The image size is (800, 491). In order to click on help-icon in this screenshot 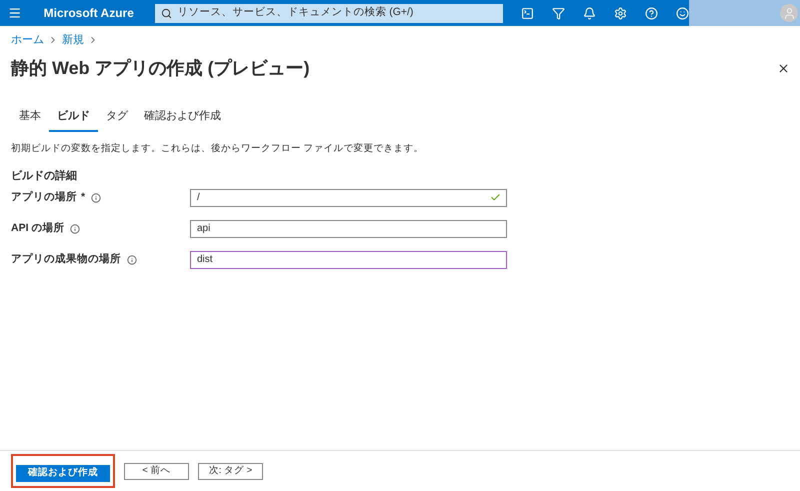, I will do `click(651, 13)`.